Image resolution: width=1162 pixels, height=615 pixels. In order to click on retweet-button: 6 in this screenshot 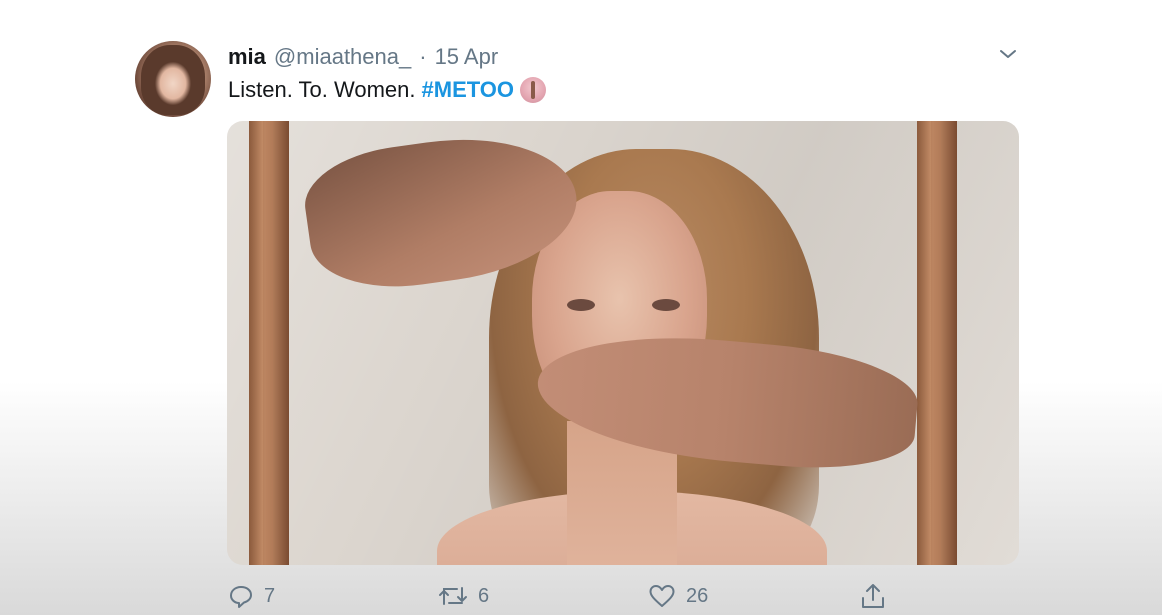, I will do `click(463, 596)`.